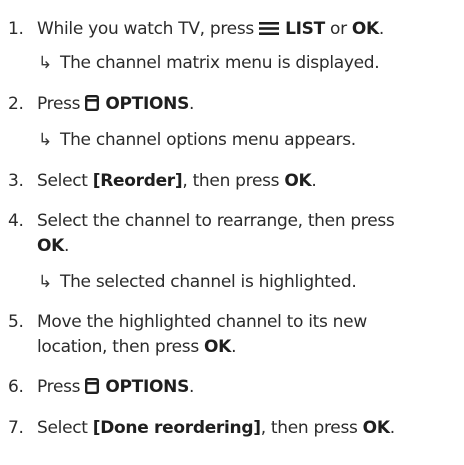 The image size is (464, 465). I want to click on step-number: 5., so click(16, 322).